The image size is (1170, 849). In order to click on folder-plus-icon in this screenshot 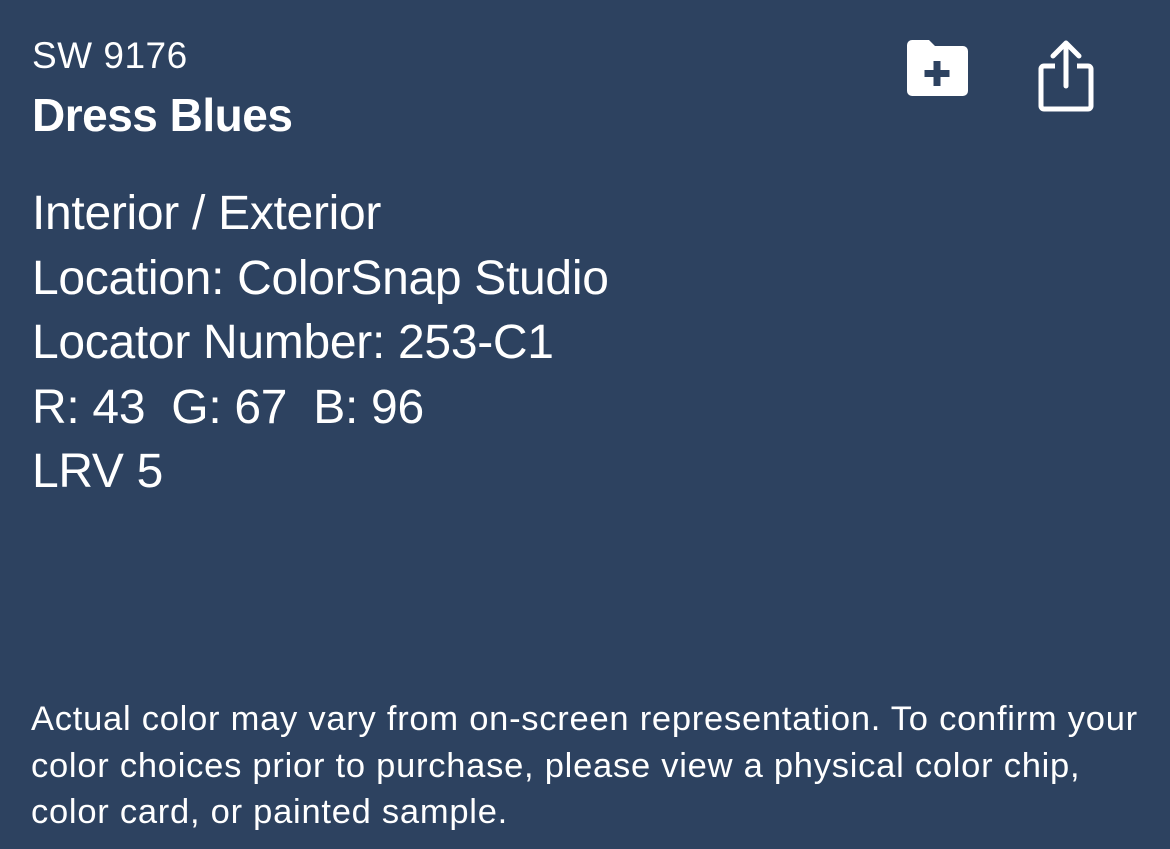, I will do `click(937, 68)`.